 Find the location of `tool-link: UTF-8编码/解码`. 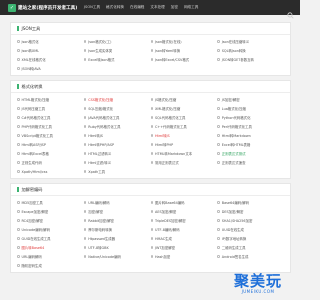

tool-link: UTF-8编码/解码 is located at coordinates (184, 229).